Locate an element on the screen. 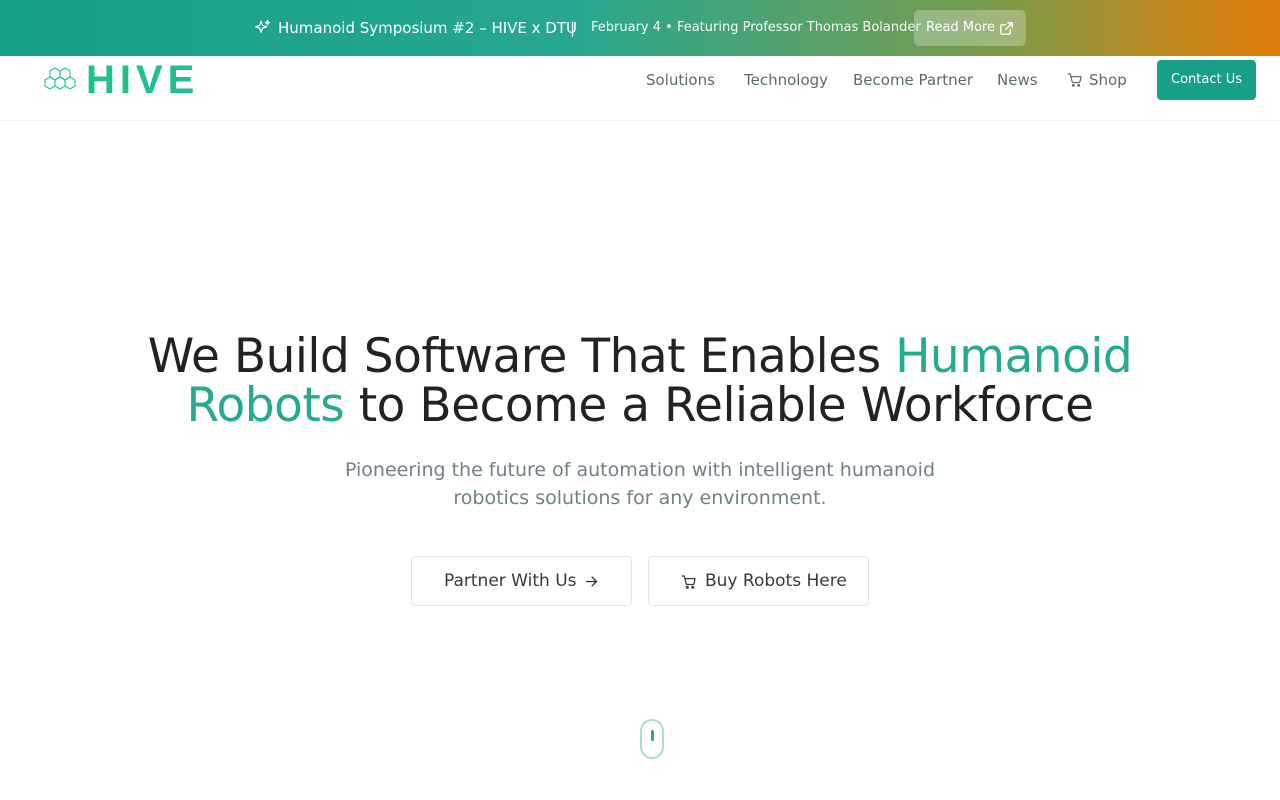 The image size is (1280, 800). hero-title-part2: to Become a Reliable Workforce is located at coordinates (719, 405).